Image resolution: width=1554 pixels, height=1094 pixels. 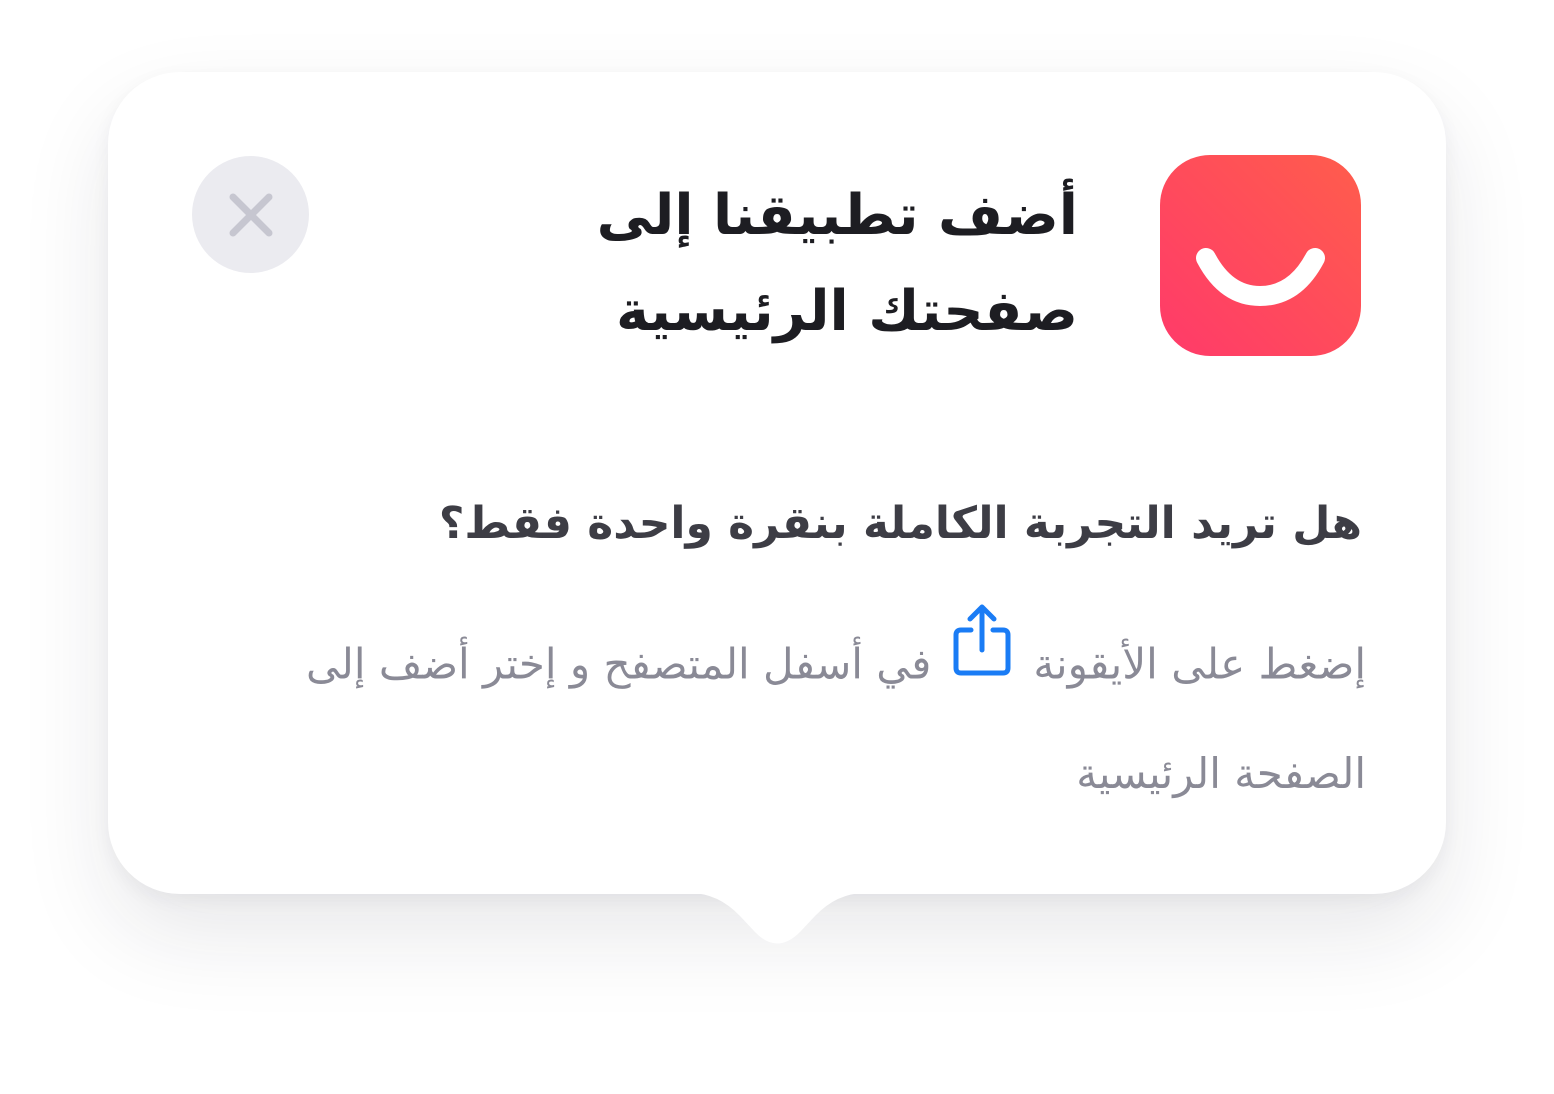 I want to click on popup-title: أضف تطبيقنا إلى صفحتك الرئيسية, so click(x=837, y=263).